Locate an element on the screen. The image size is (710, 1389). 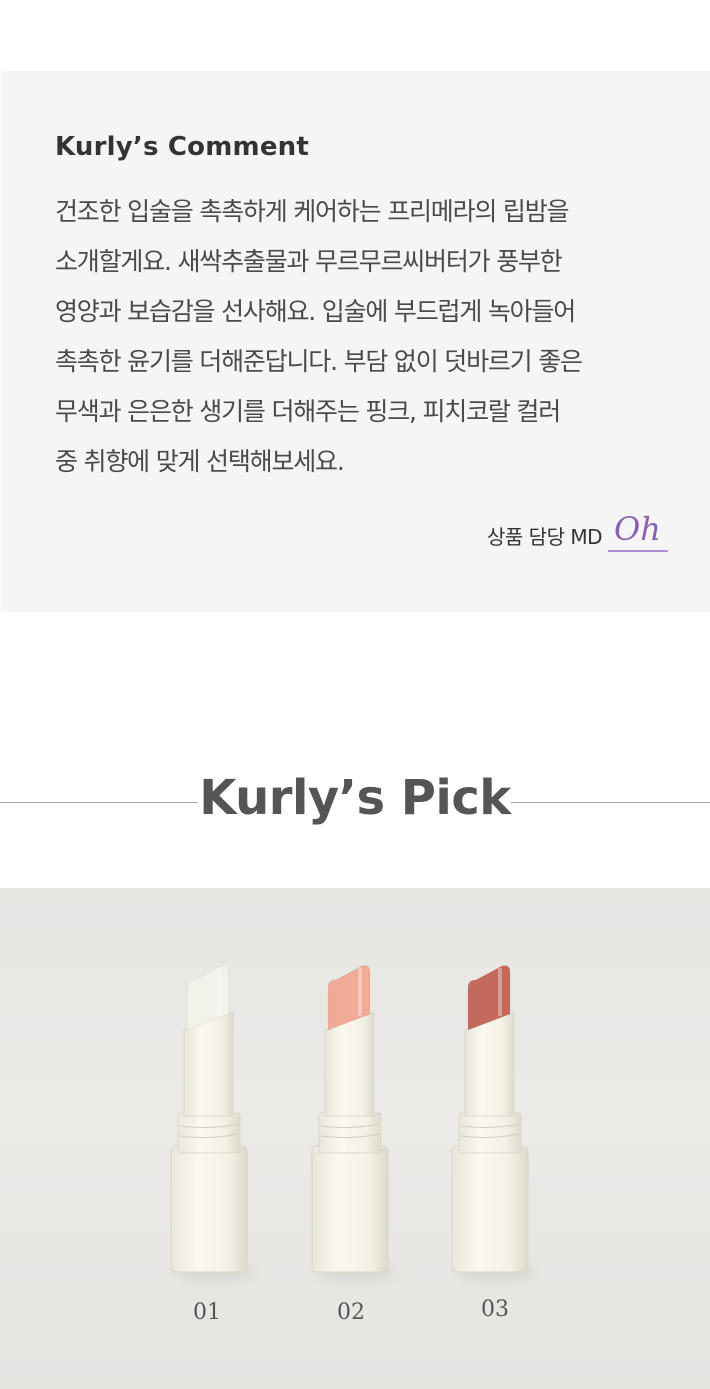
md-signature: 상품 담당 MD Oh is located at coordinates (577, 531).